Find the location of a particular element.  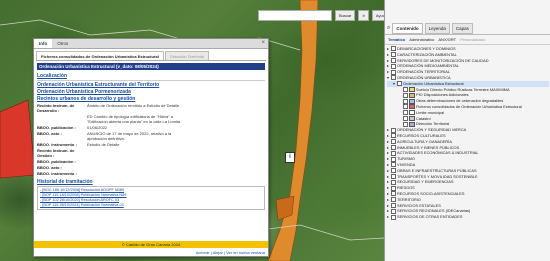

link-recintos: Recintos urbanos de desarrollo y gestión is located at coordinates (151, 99).